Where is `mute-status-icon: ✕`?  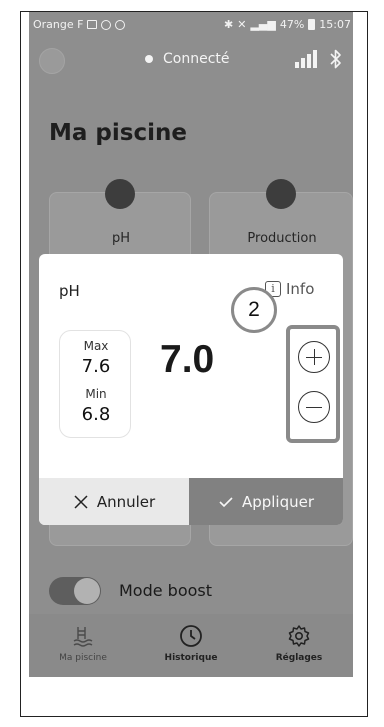
mute-status-icon: ✕ is located at coordinates (242, 24).